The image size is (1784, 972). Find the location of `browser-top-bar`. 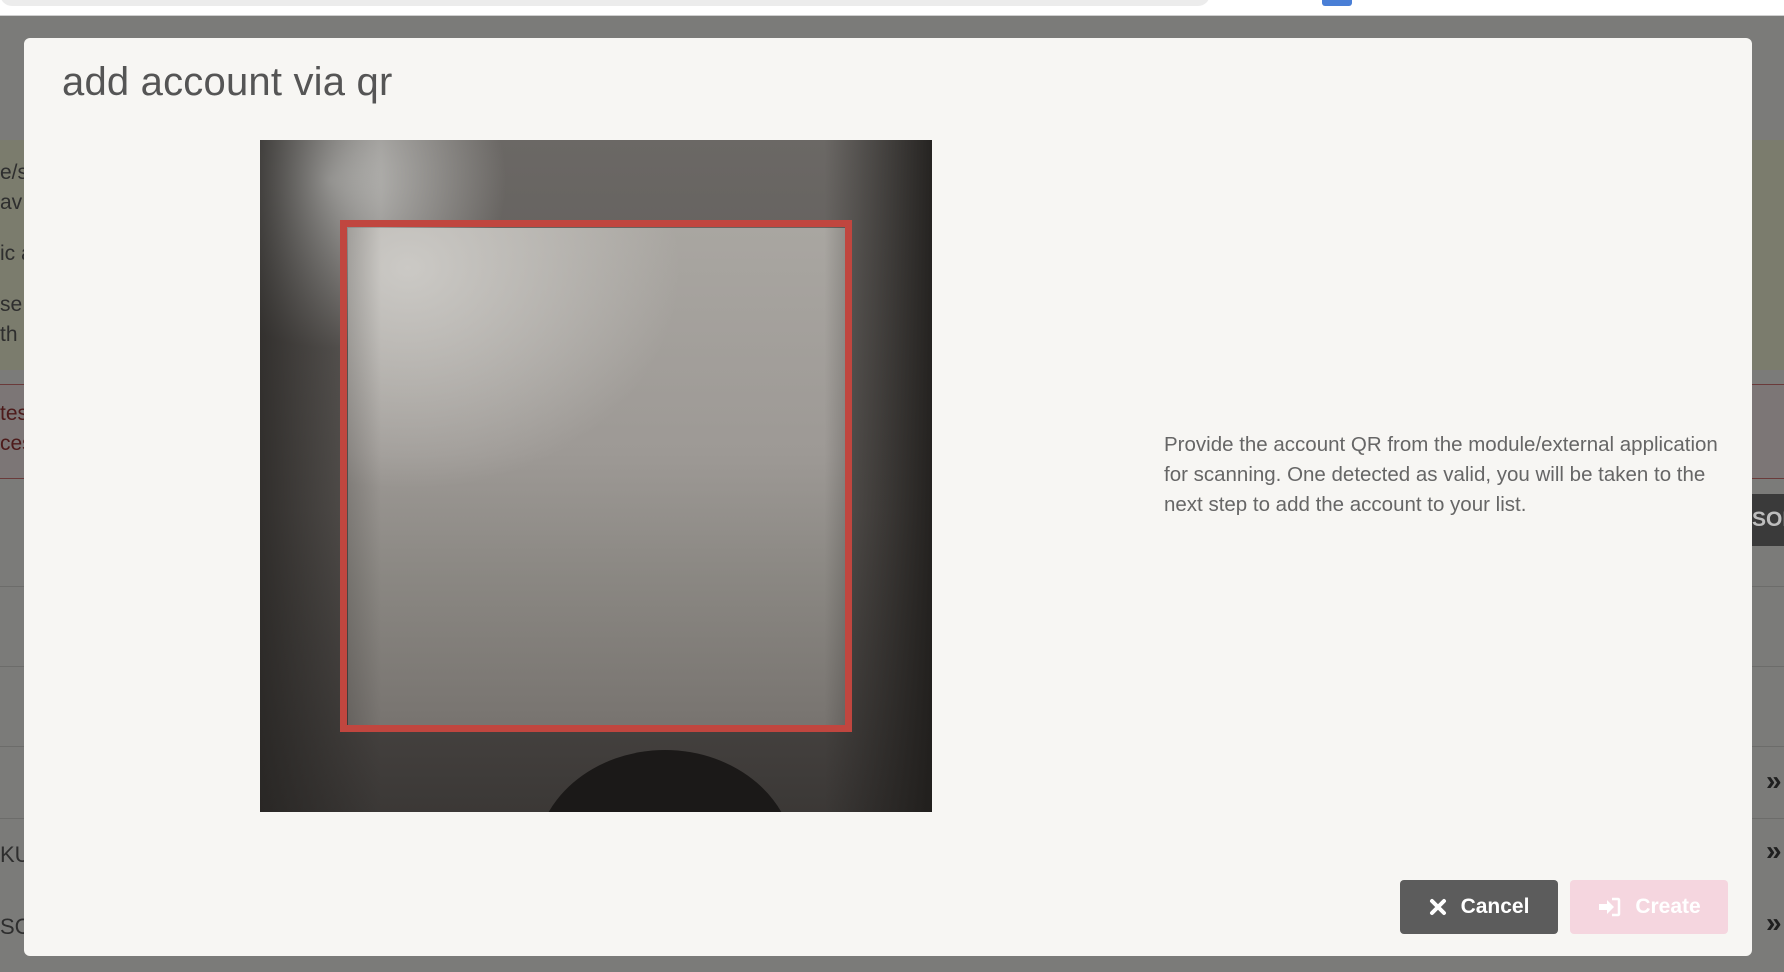

browser-top-bar is located at coordinates (892, 8).